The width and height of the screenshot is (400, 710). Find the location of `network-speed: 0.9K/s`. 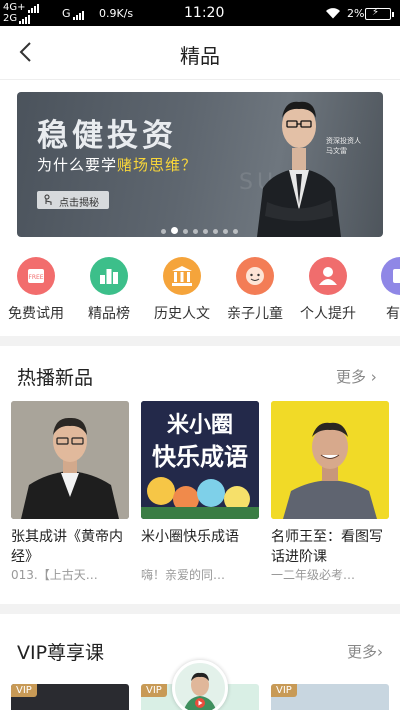

network-speed: 0.9K/s is located at coordinates (116, 13).